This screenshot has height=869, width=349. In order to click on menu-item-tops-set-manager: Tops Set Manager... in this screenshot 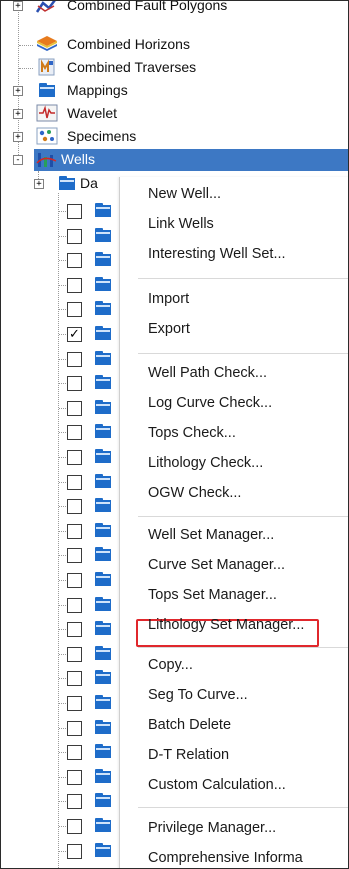, I will do `click(212, 595)`.